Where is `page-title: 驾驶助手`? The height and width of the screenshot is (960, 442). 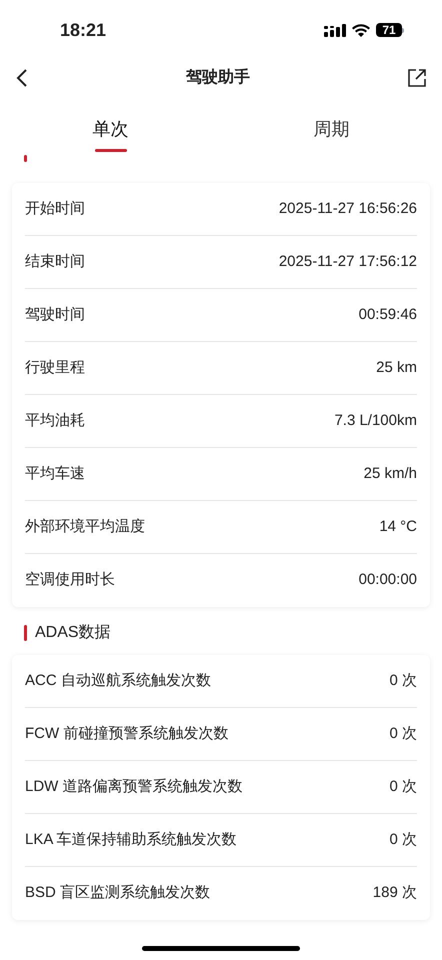 page-title: 驾驶助手 is located at coordinates (218, 77).